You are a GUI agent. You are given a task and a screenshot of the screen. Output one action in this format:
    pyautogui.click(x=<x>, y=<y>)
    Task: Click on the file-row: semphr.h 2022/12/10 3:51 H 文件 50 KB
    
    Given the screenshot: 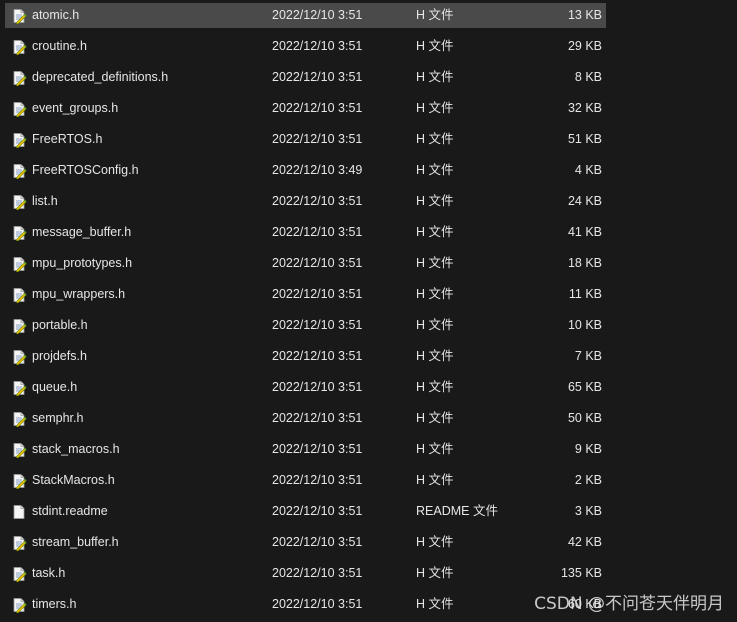 What is the action you would take?
    pyautogui.click(x=368, y=418)
    